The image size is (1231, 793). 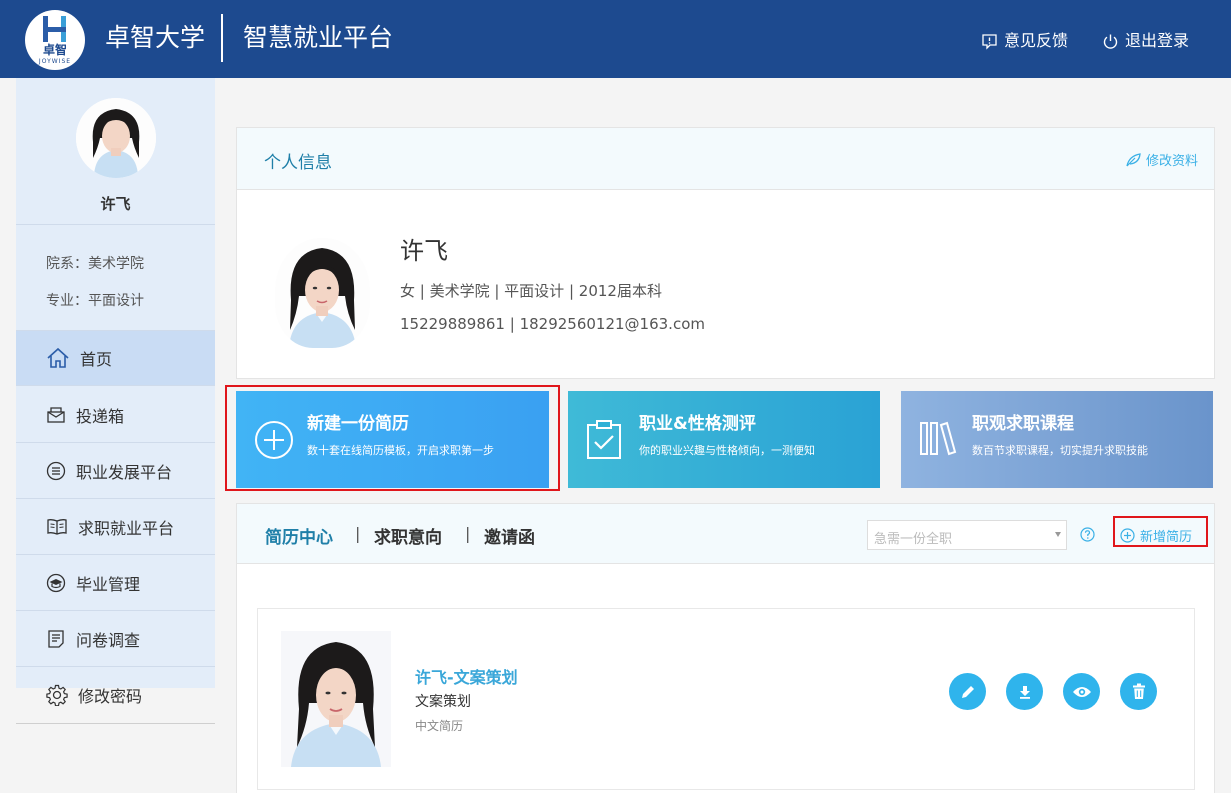 What do you see at coordinates (938, 438) in the screenshot?
I see `books-icon` at bounding box center [938, 438].